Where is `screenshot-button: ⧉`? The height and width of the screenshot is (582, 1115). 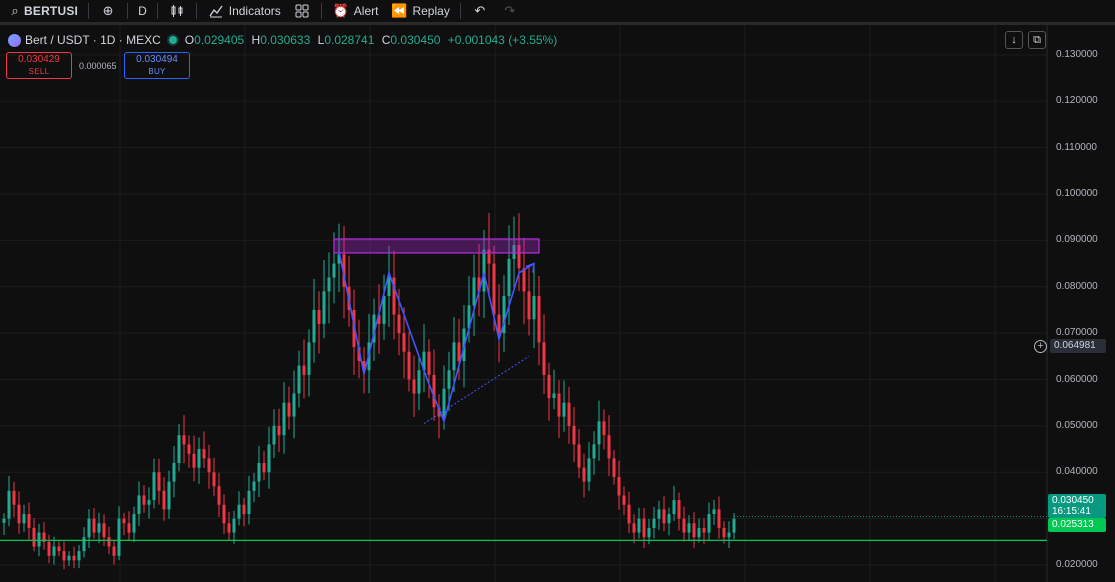
screenshot-button: ⧉ is located at coordinates (1037, 40).